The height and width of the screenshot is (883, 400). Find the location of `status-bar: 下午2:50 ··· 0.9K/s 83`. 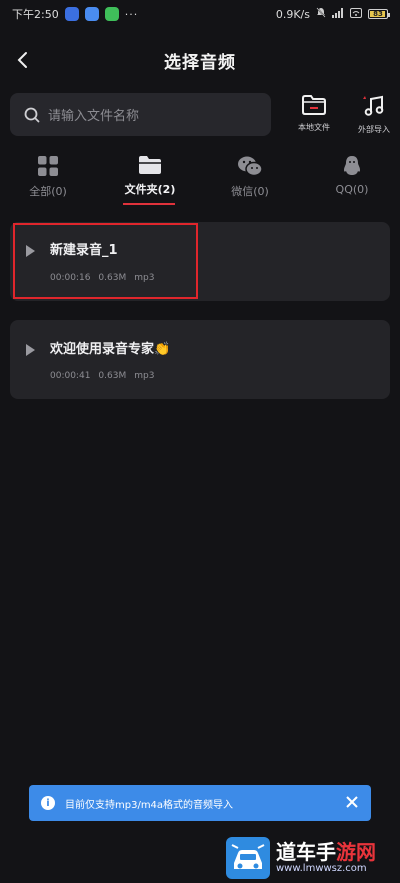

status-bar: 下午2:50 ··· 0.9K/s 83 is located at coordinates (200, 14).